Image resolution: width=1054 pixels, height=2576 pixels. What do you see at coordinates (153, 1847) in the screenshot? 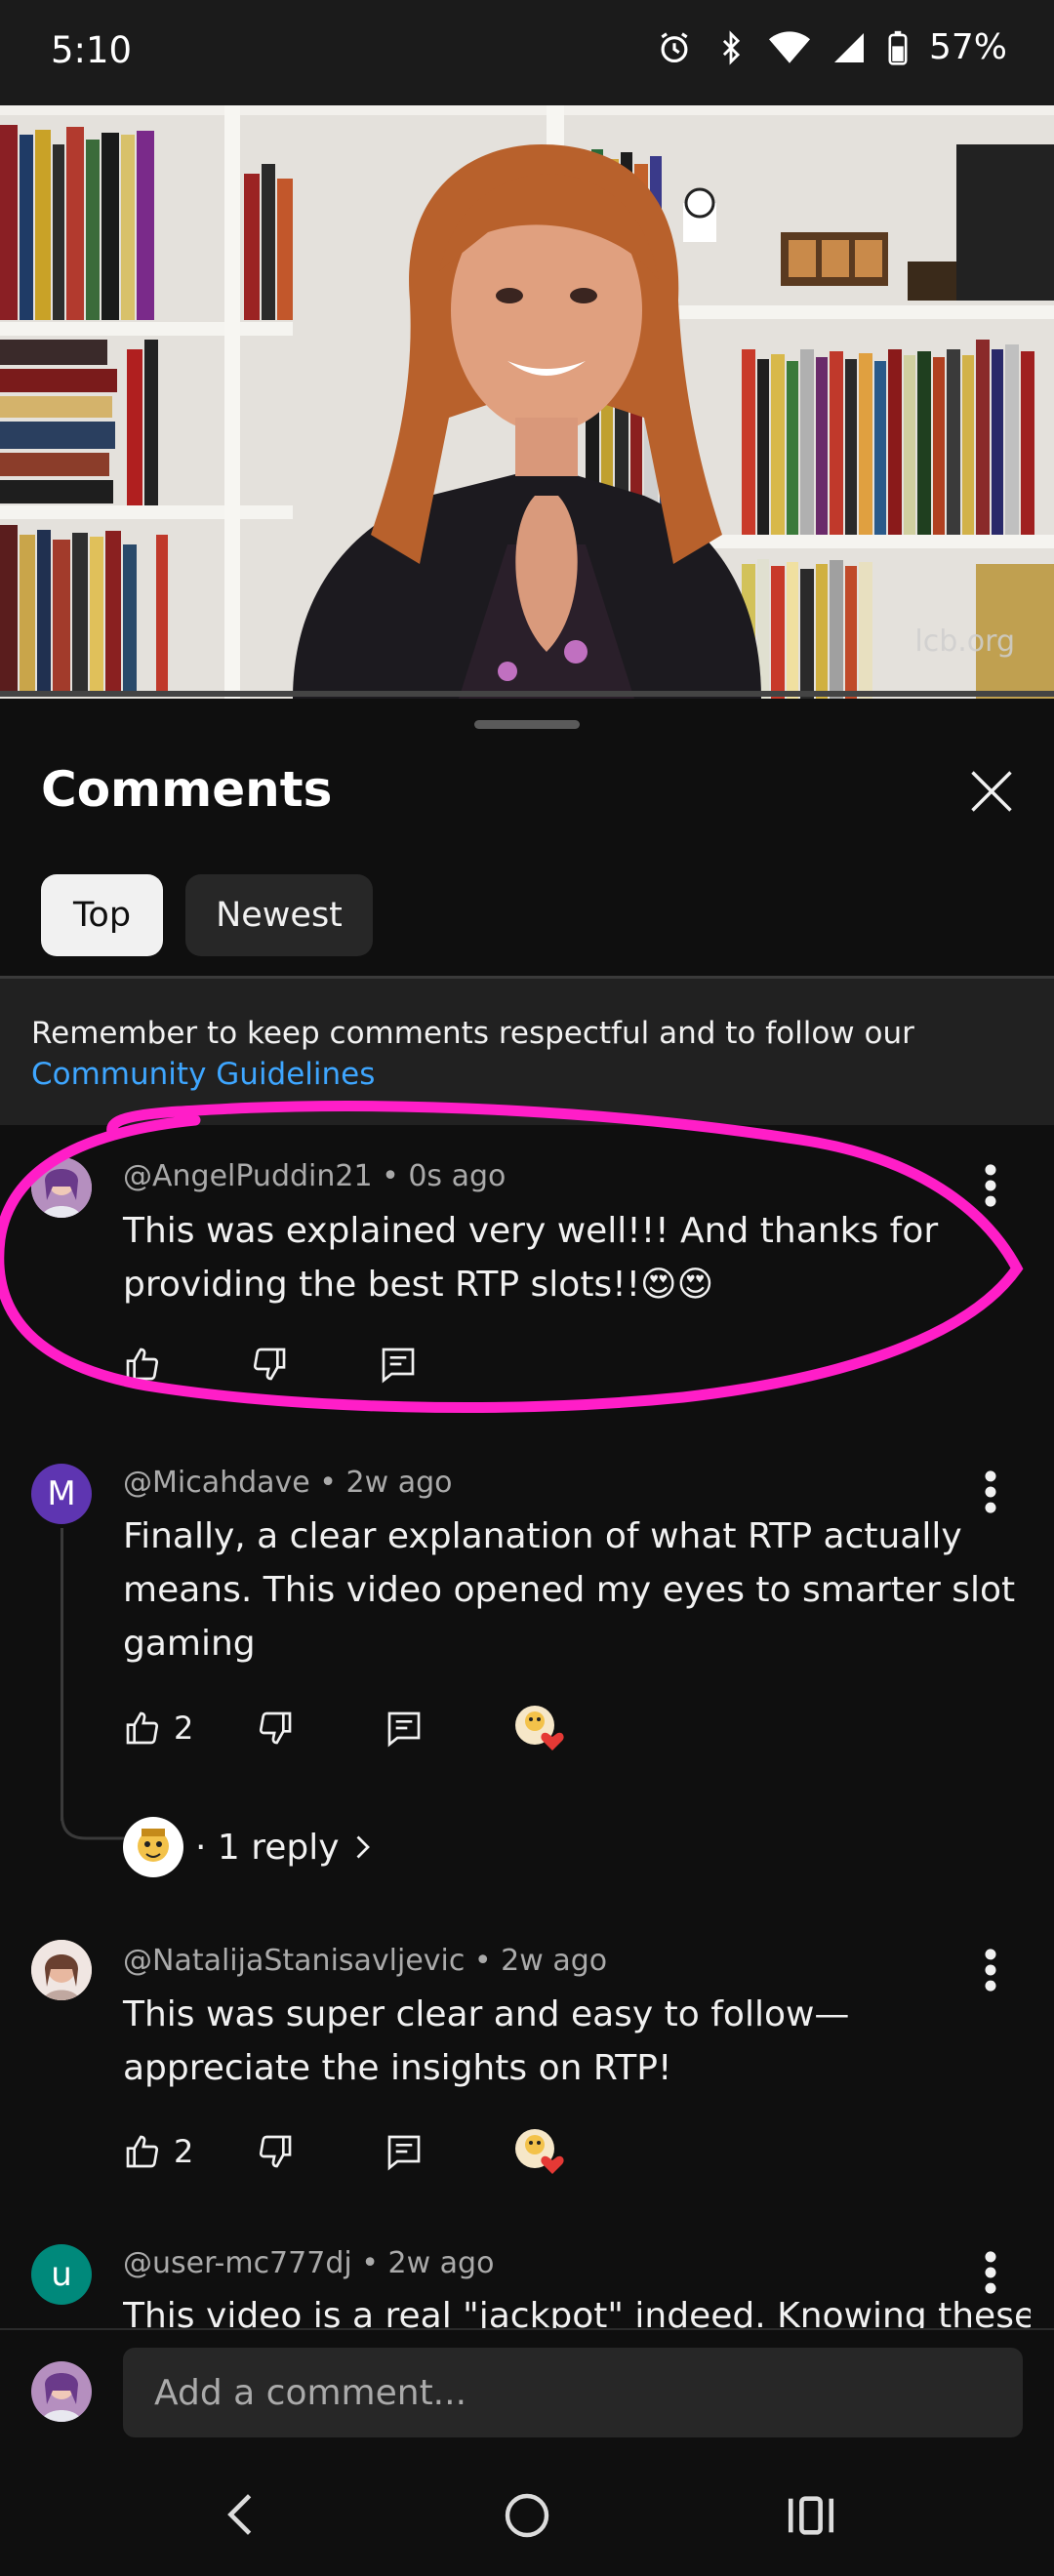
I see `creator-avatar-icon` at bounding box center [153, 1847].